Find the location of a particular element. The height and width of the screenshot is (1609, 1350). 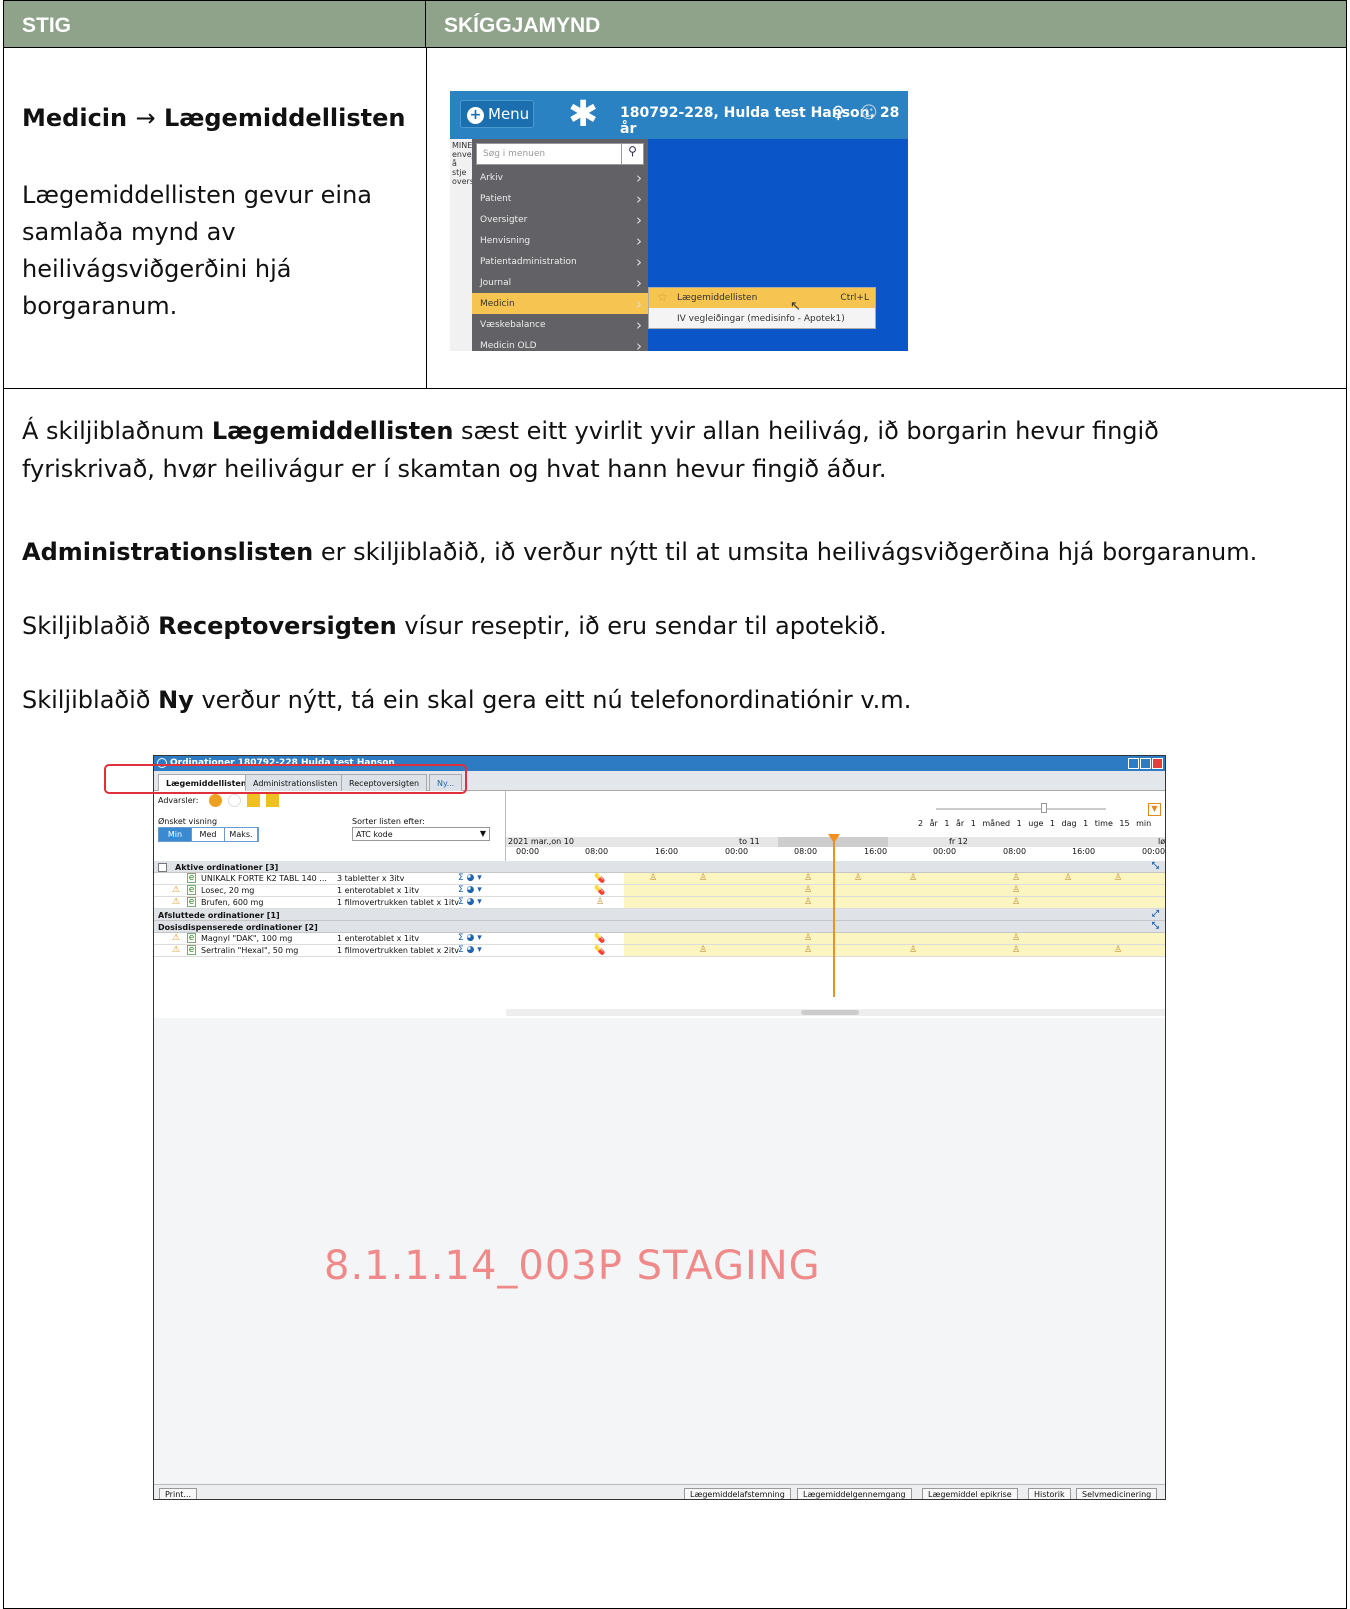

warning-icon: ⚠ is located at coordinates (176, 950).